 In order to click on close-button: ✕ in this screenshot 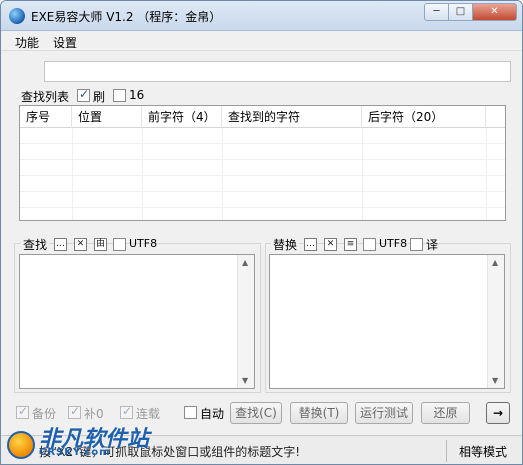, I will do `click(494, 12)`.